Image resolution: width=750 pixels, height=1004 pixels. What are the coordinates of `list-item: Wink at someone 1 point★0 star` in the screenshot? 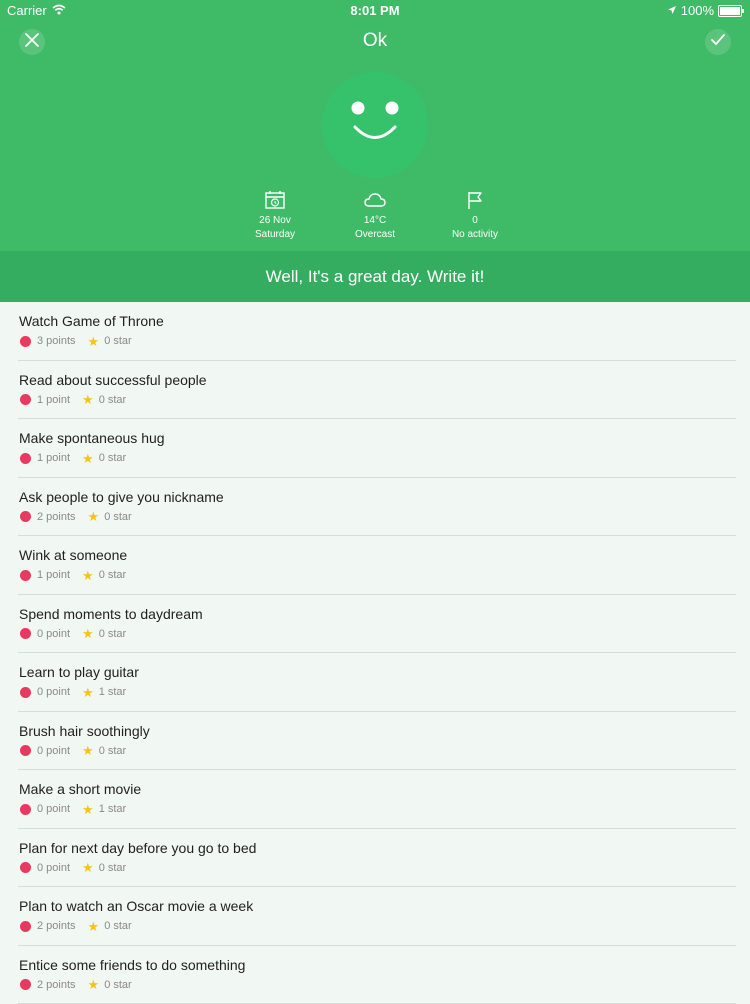 It's located at (377, 565).